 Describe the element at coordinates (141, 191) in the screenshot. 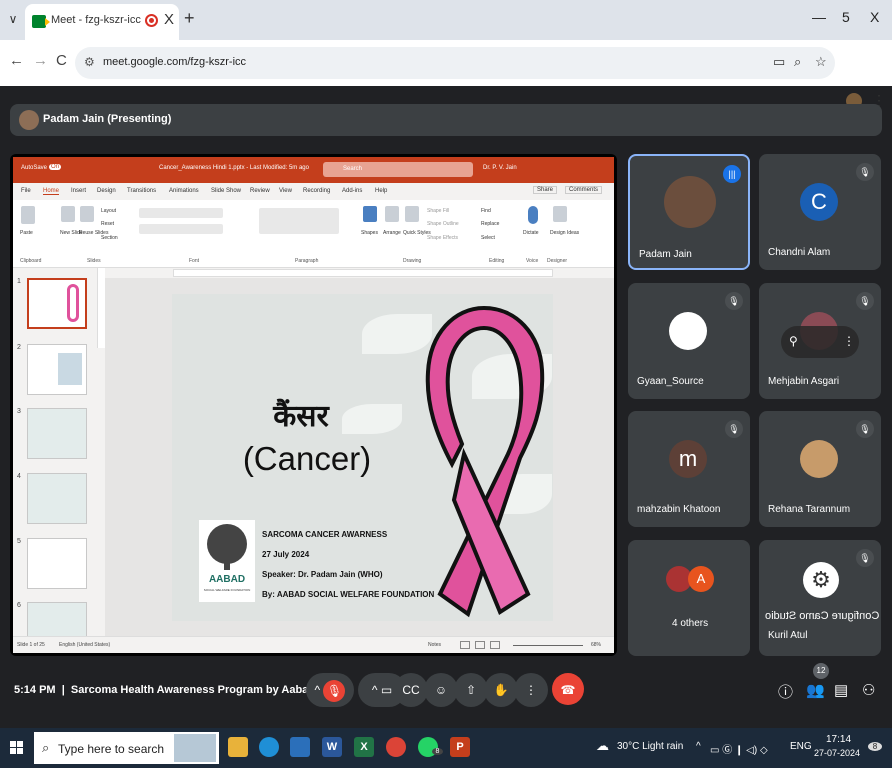

I see `ppt-tab-transitions: Transitions` at that location.